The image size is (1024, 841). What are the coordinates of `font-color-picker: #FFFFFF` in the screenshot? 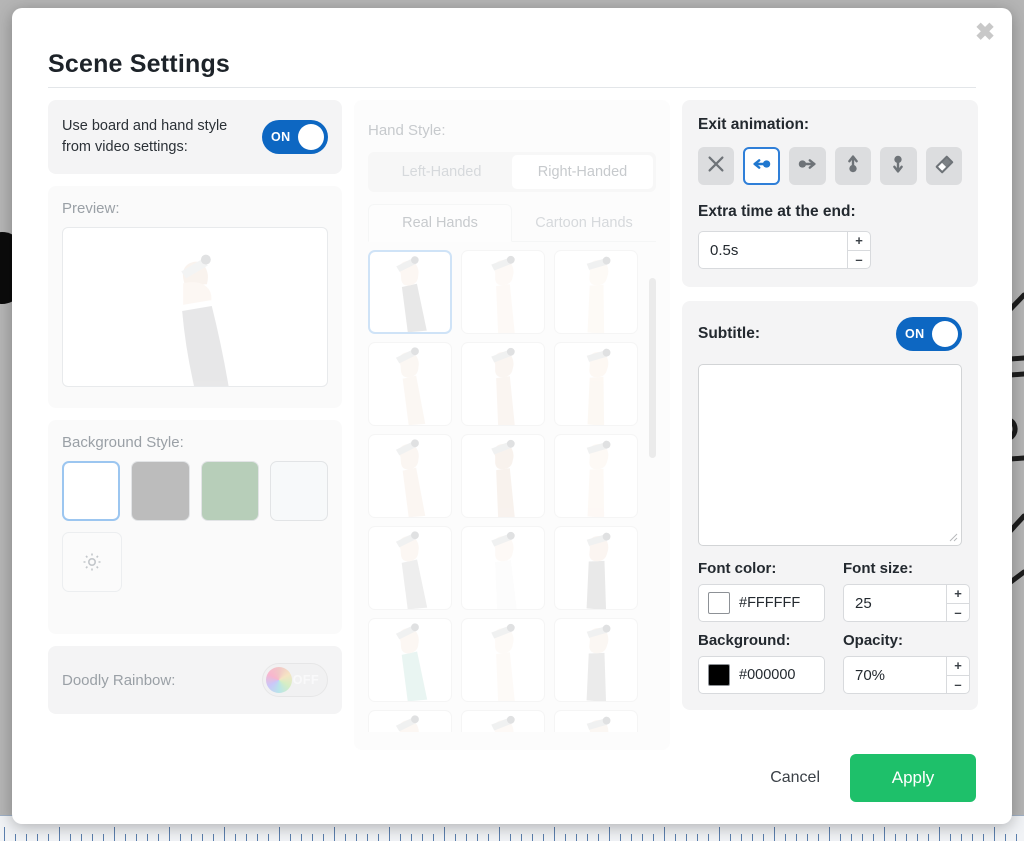 It's located at (761, 603).